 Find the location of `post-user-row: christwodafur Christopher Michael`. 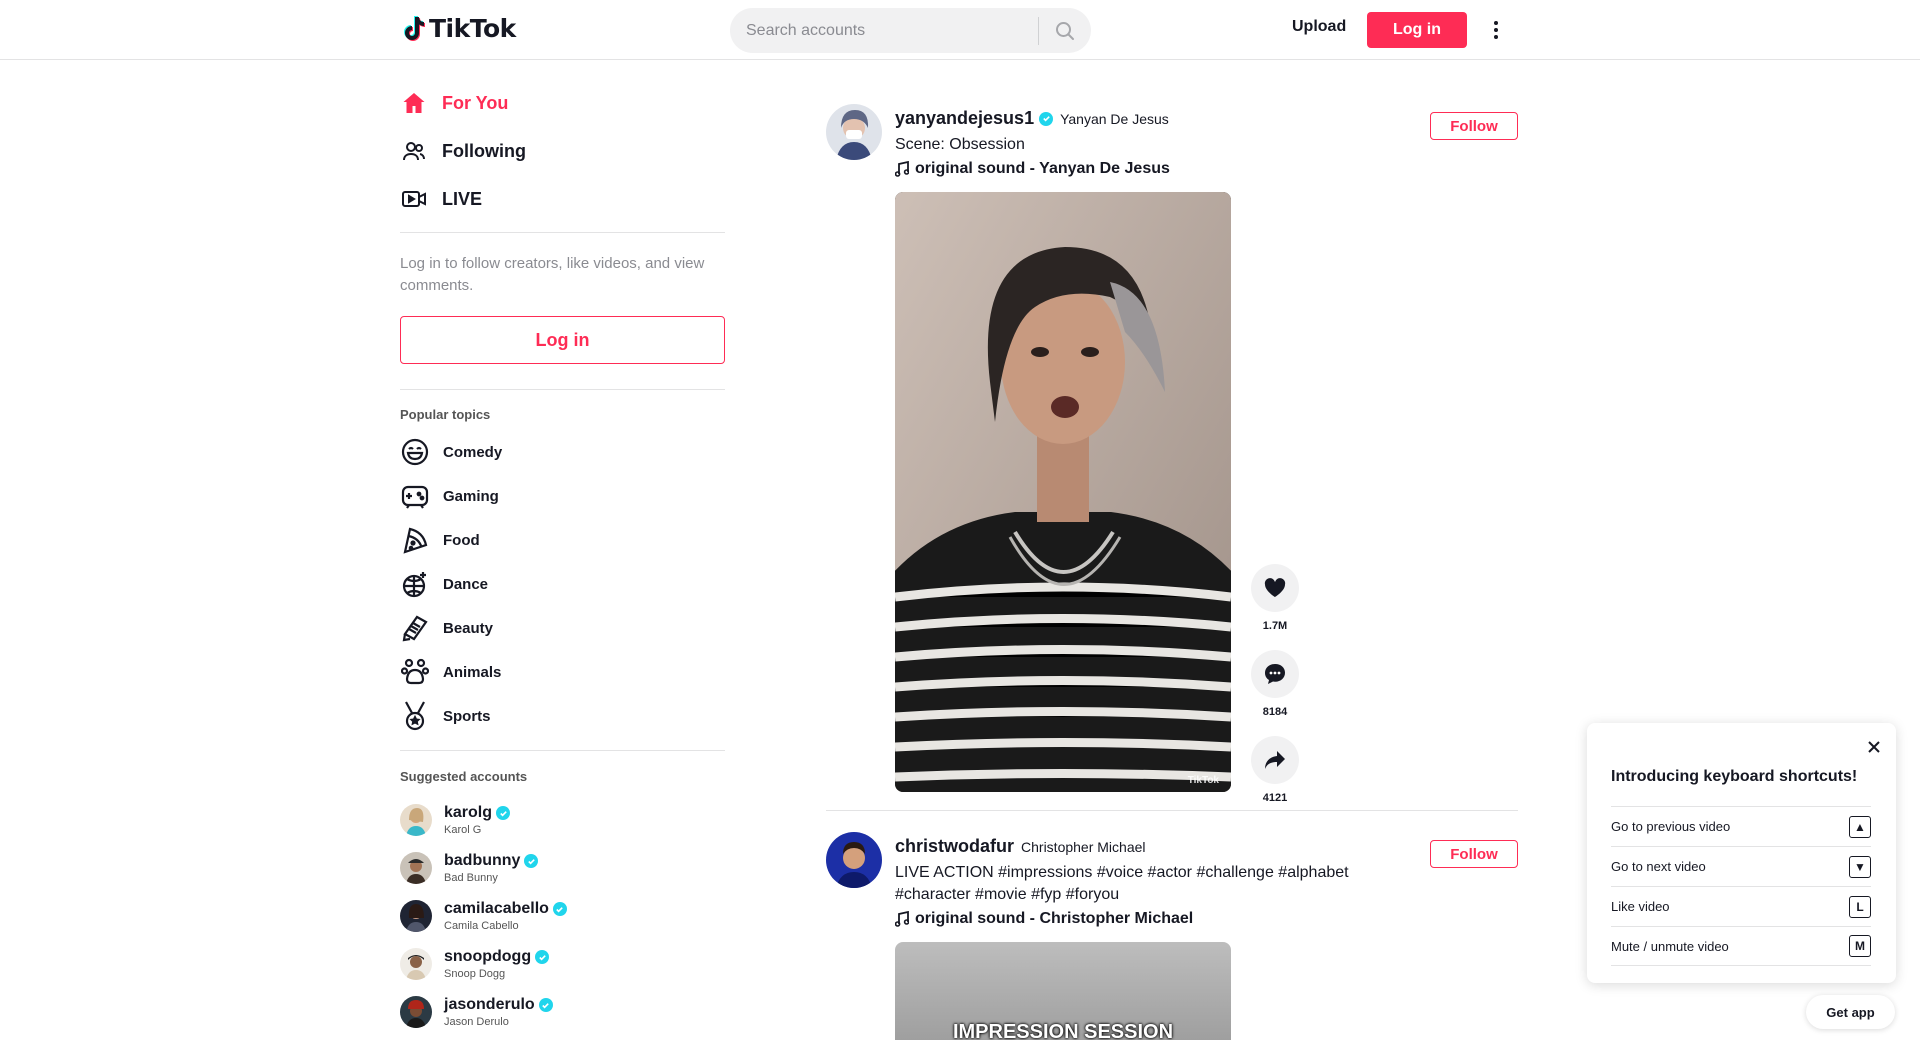

post-user-row: christwodafur Christopher Michael is located at coordinates (1020, 846).